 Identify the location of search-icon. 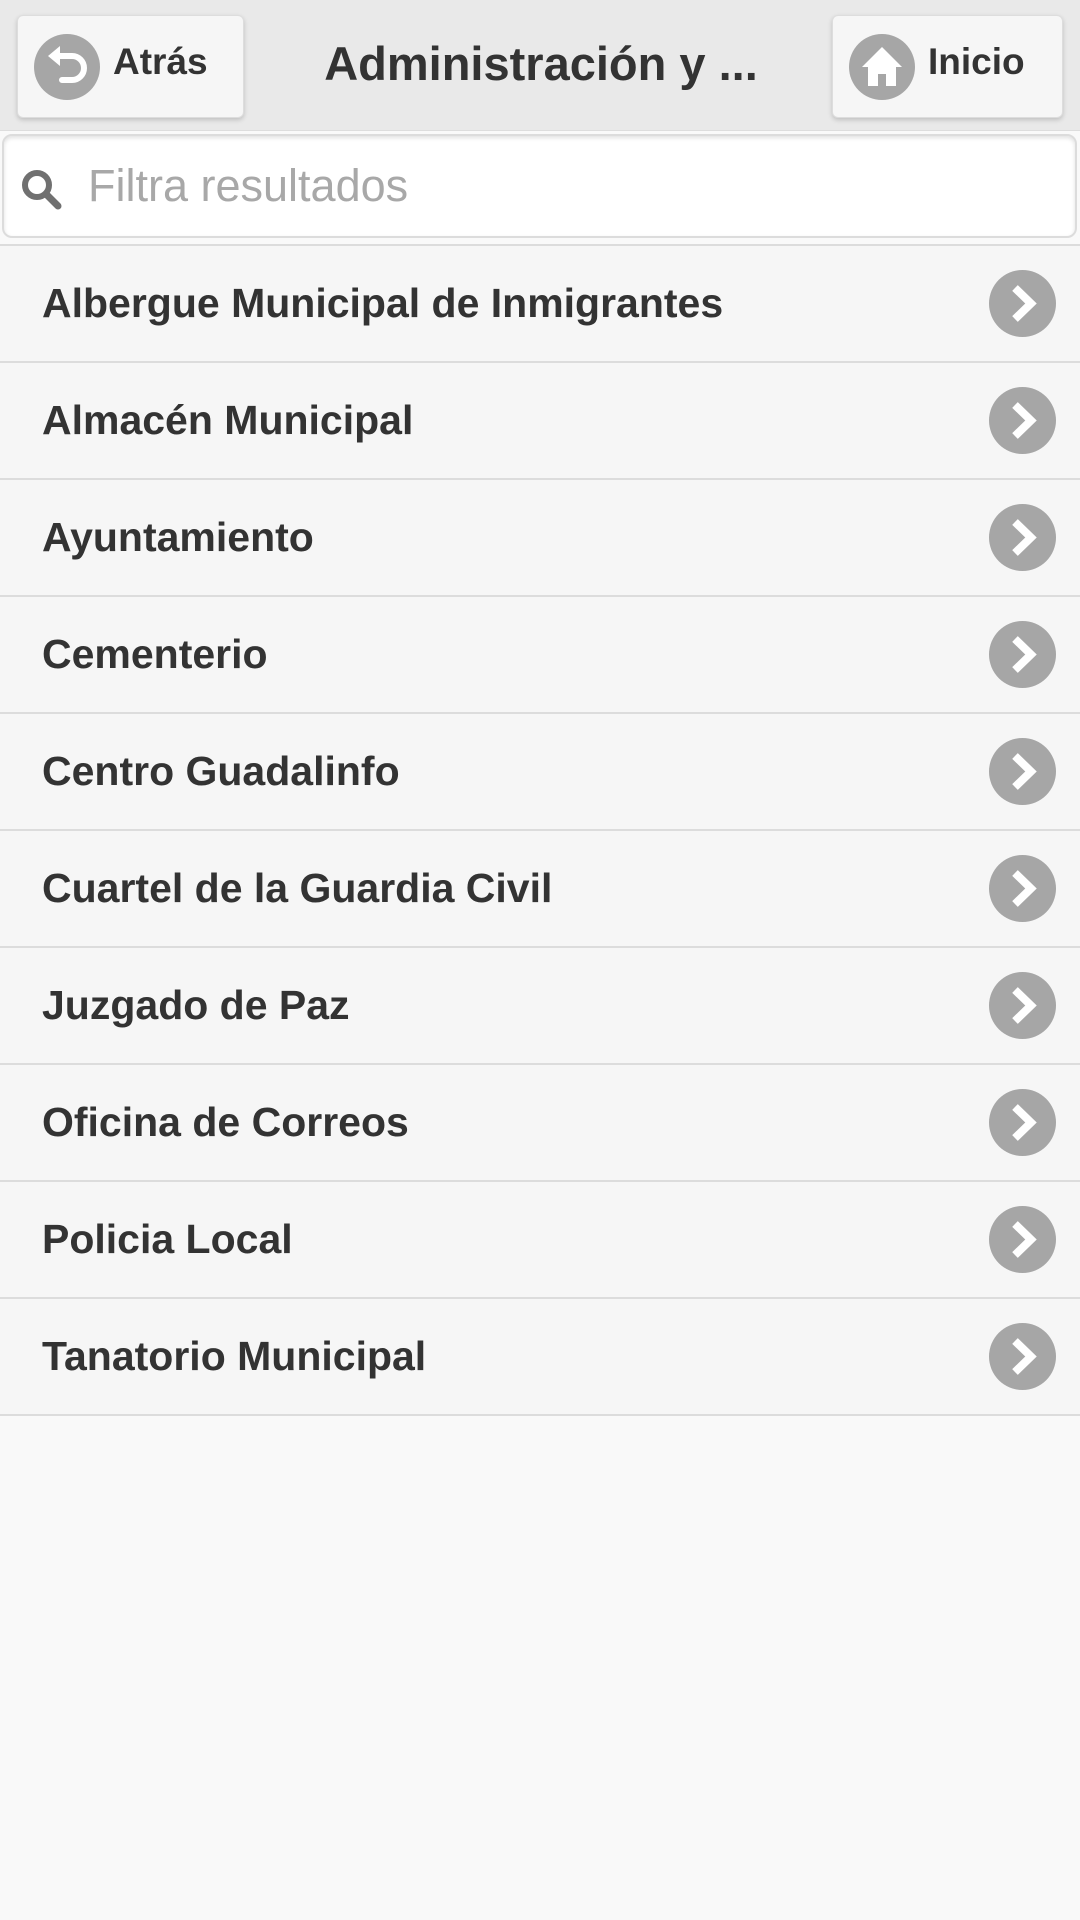
(42, 190).